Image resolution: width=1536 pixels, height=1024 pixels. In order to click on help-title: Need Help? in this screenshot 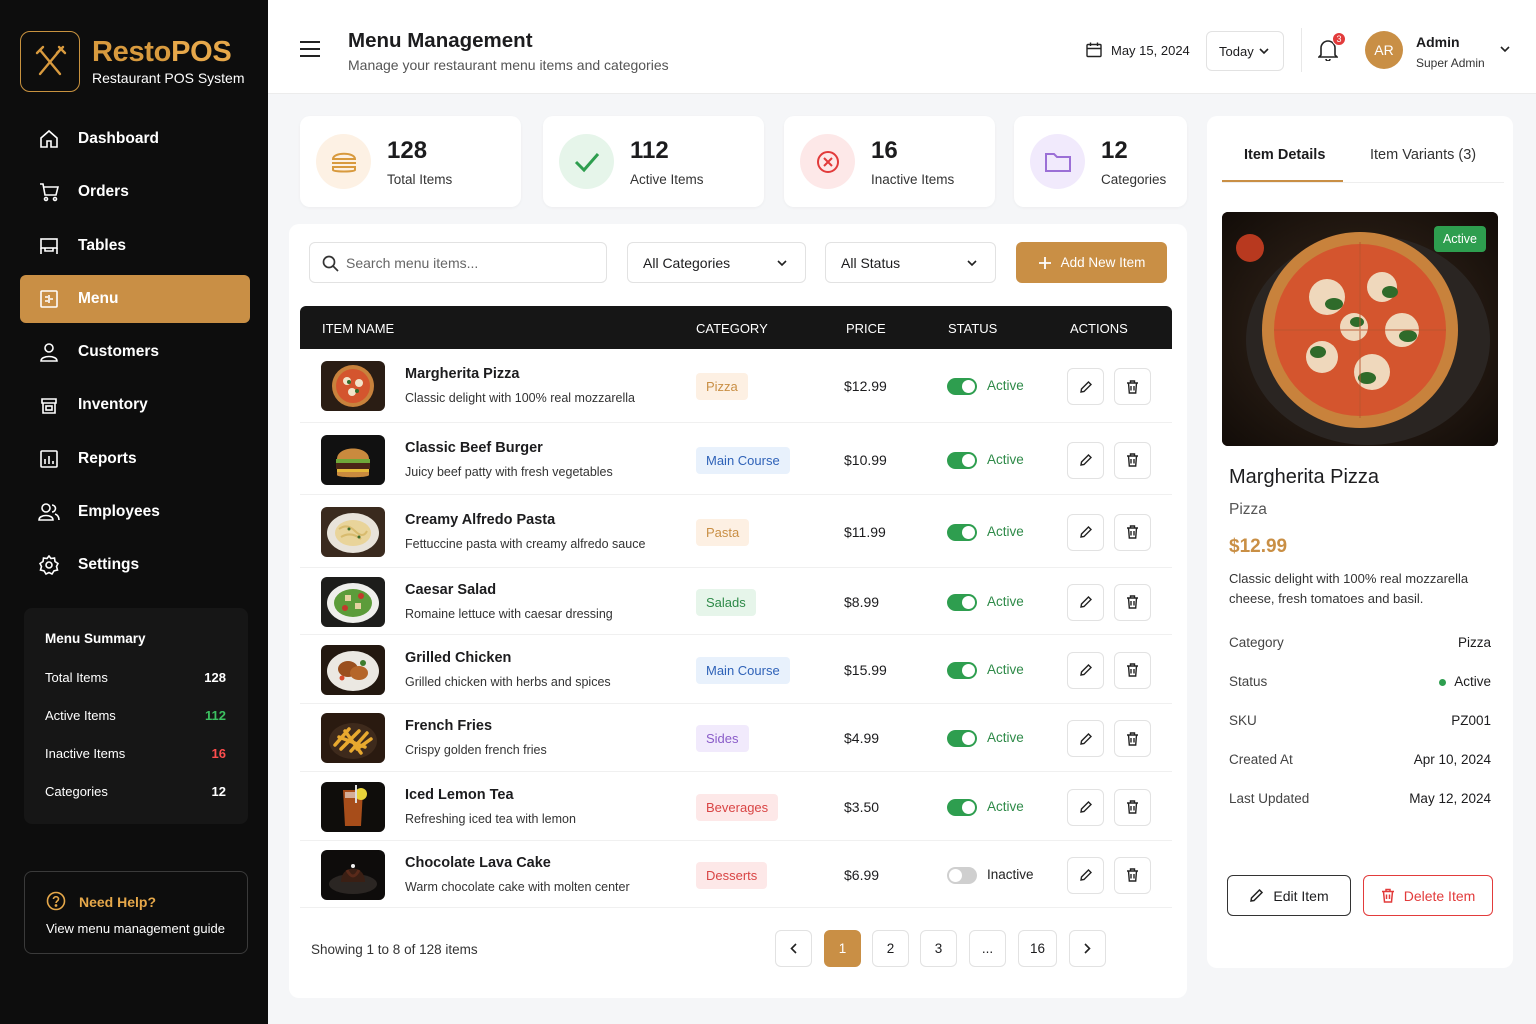, I will do `click(118, 902)`.